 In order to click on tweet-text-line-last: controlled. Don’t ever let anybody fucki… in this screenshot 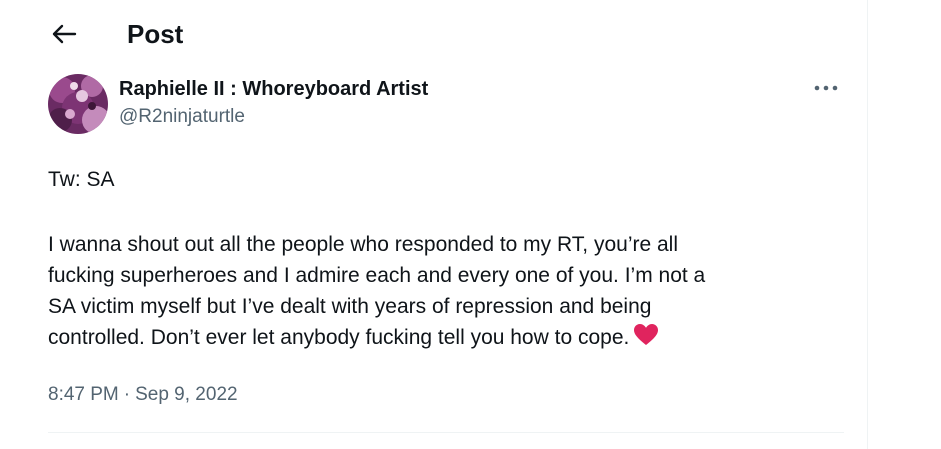, I will do `click(443, 339)`.